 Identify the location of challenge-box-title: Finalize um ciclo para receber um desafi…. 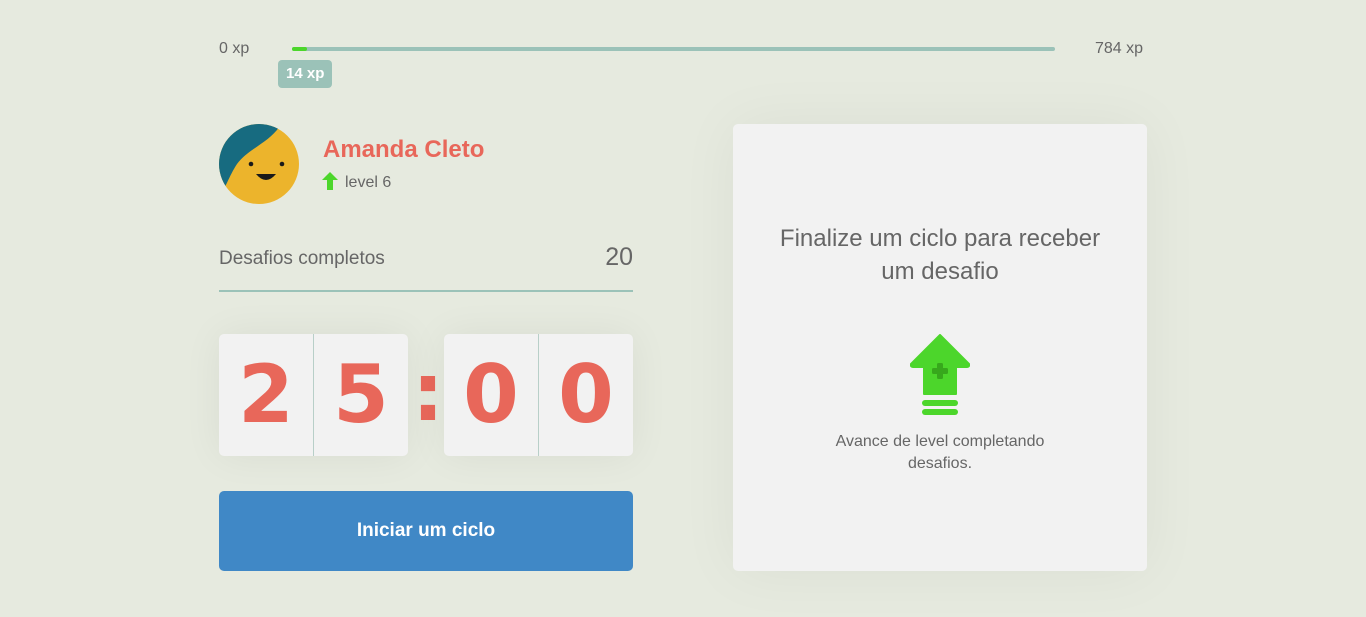
(940, 255).